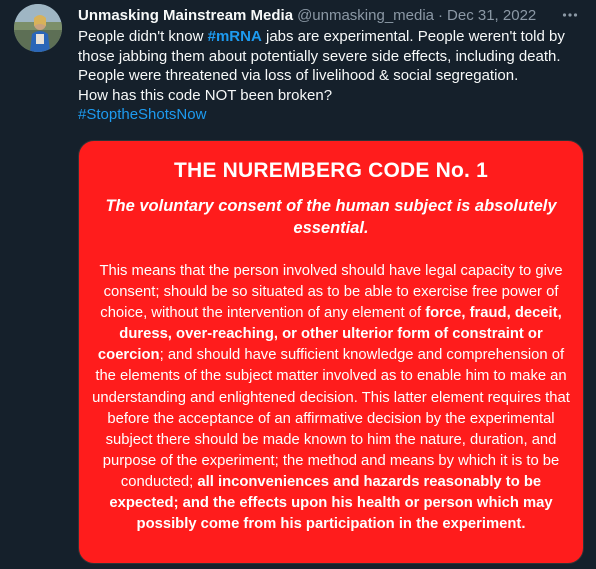 The width and height of the screenshot is (596, 569). I want to click on user-handle: @unmasking_media, so click(365, 15).